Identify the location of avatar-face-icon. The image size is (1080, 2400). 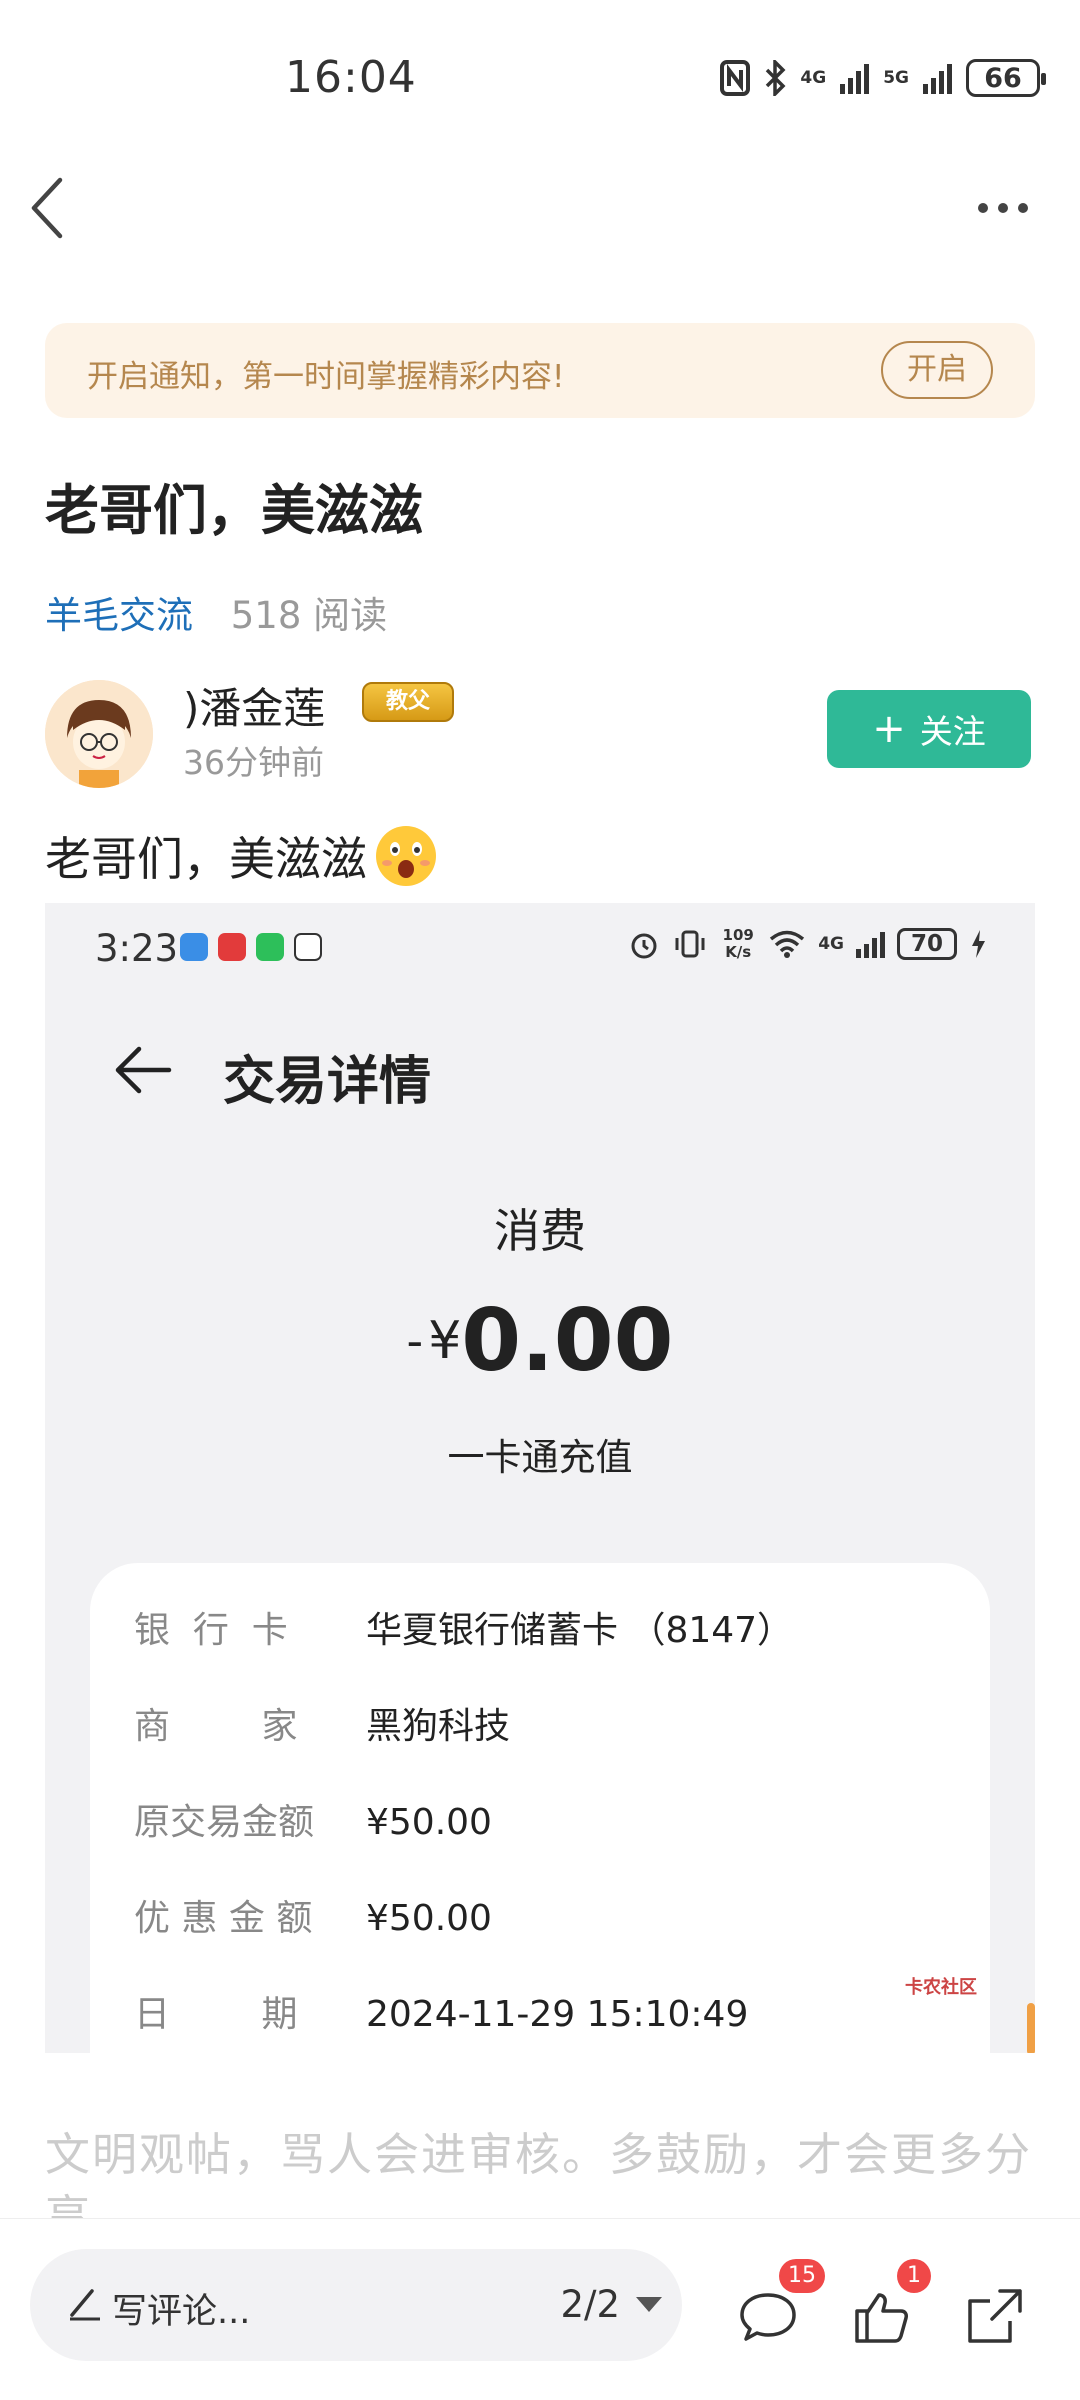
(99, 734).